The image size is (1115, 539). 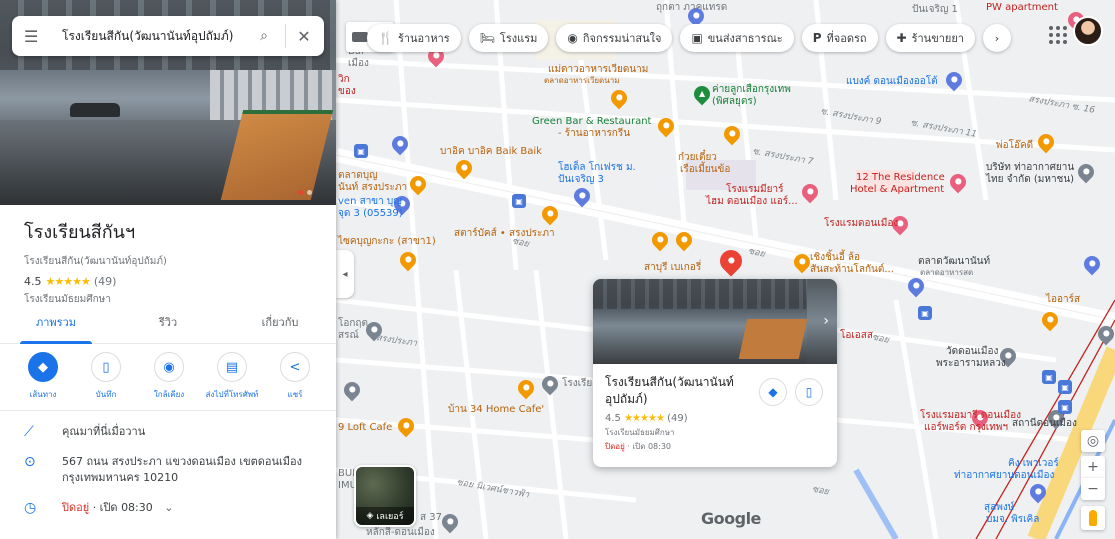 I want to click on map-label: วัดดอนเมือง, so click(x=972, y=351).